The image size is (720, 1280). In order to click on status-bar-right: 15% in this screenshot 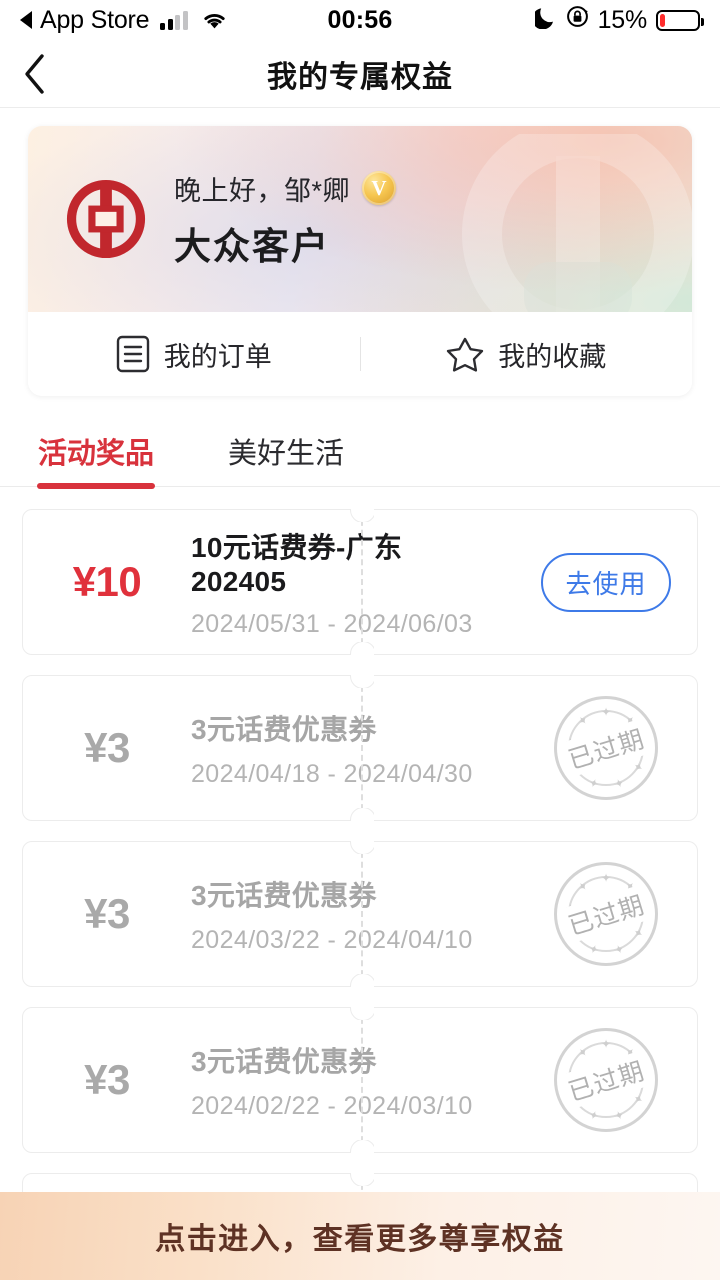, I will do `click(617, 20)`.